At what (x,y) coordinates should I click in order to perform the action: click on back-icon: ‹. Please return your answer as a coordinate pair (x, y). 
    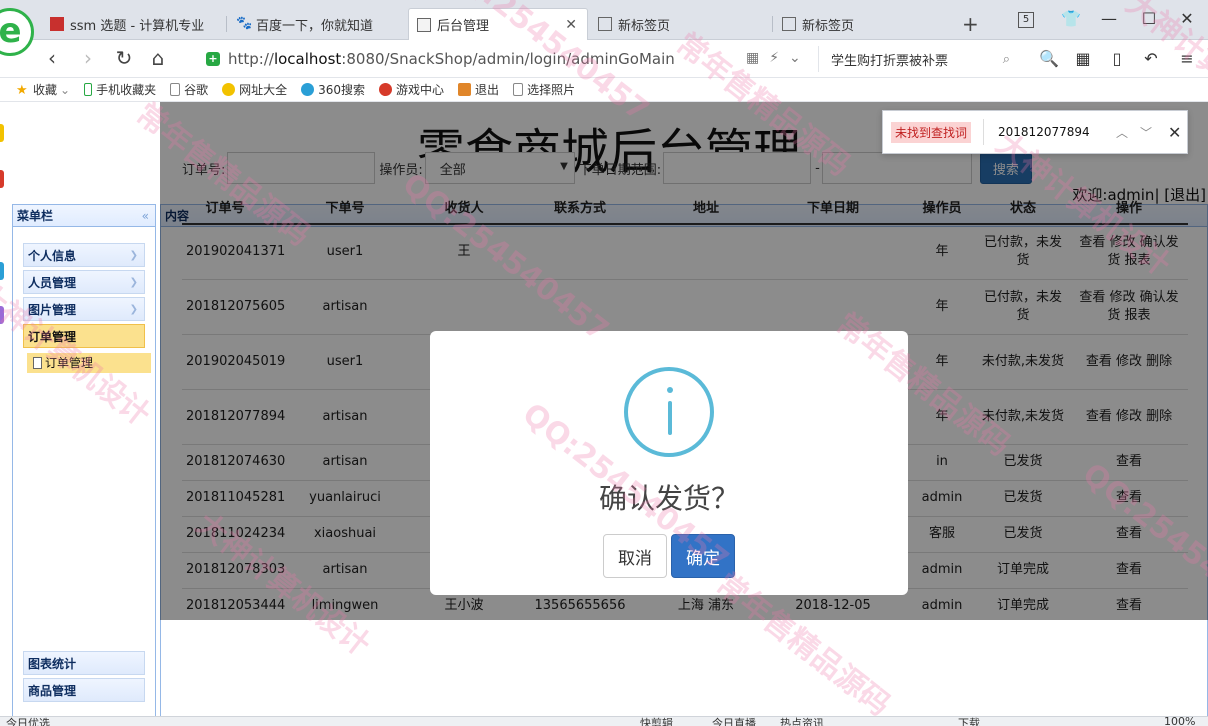
    Looking at the image, I should click on (52, 58).